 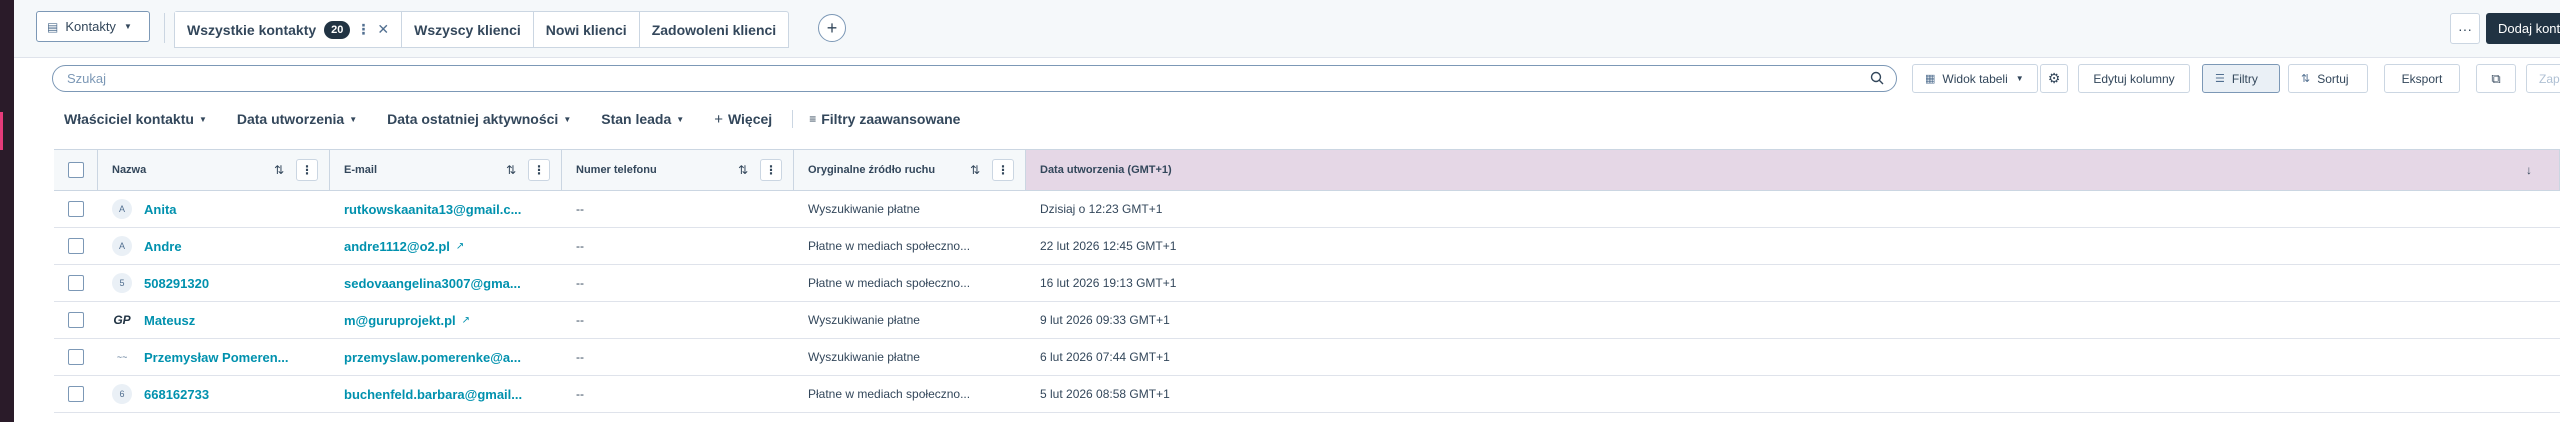 What do you see at coordinates (122, 283) in the screenshot?
I see `avatar: 5` at bounding box center [122, 283].